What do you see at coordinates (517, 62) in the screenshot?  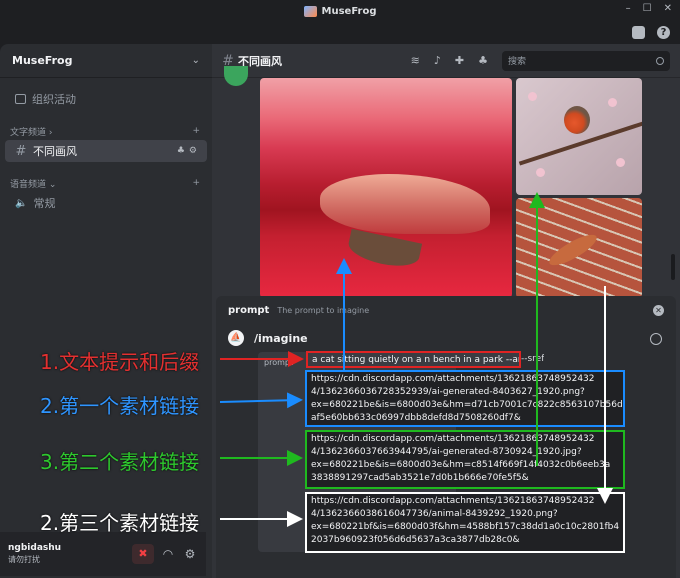 I see `search-placeholder: 搜索` at bounding box center [517, 62].